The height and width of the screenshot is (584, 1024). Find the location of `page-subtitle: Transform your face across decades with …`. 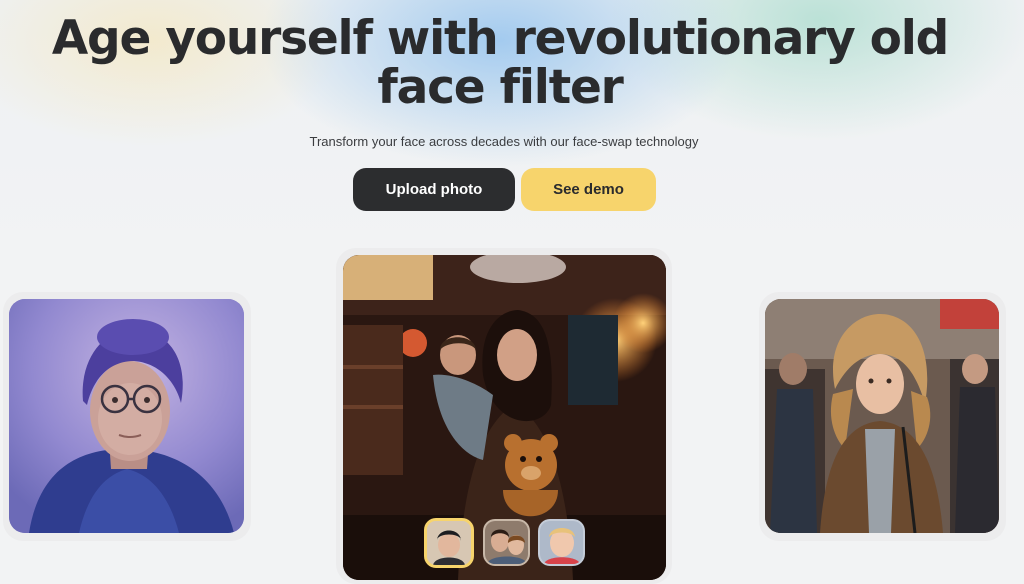

page-subtitle: Transform your face across decades with … is located at coordinates (504, 141).